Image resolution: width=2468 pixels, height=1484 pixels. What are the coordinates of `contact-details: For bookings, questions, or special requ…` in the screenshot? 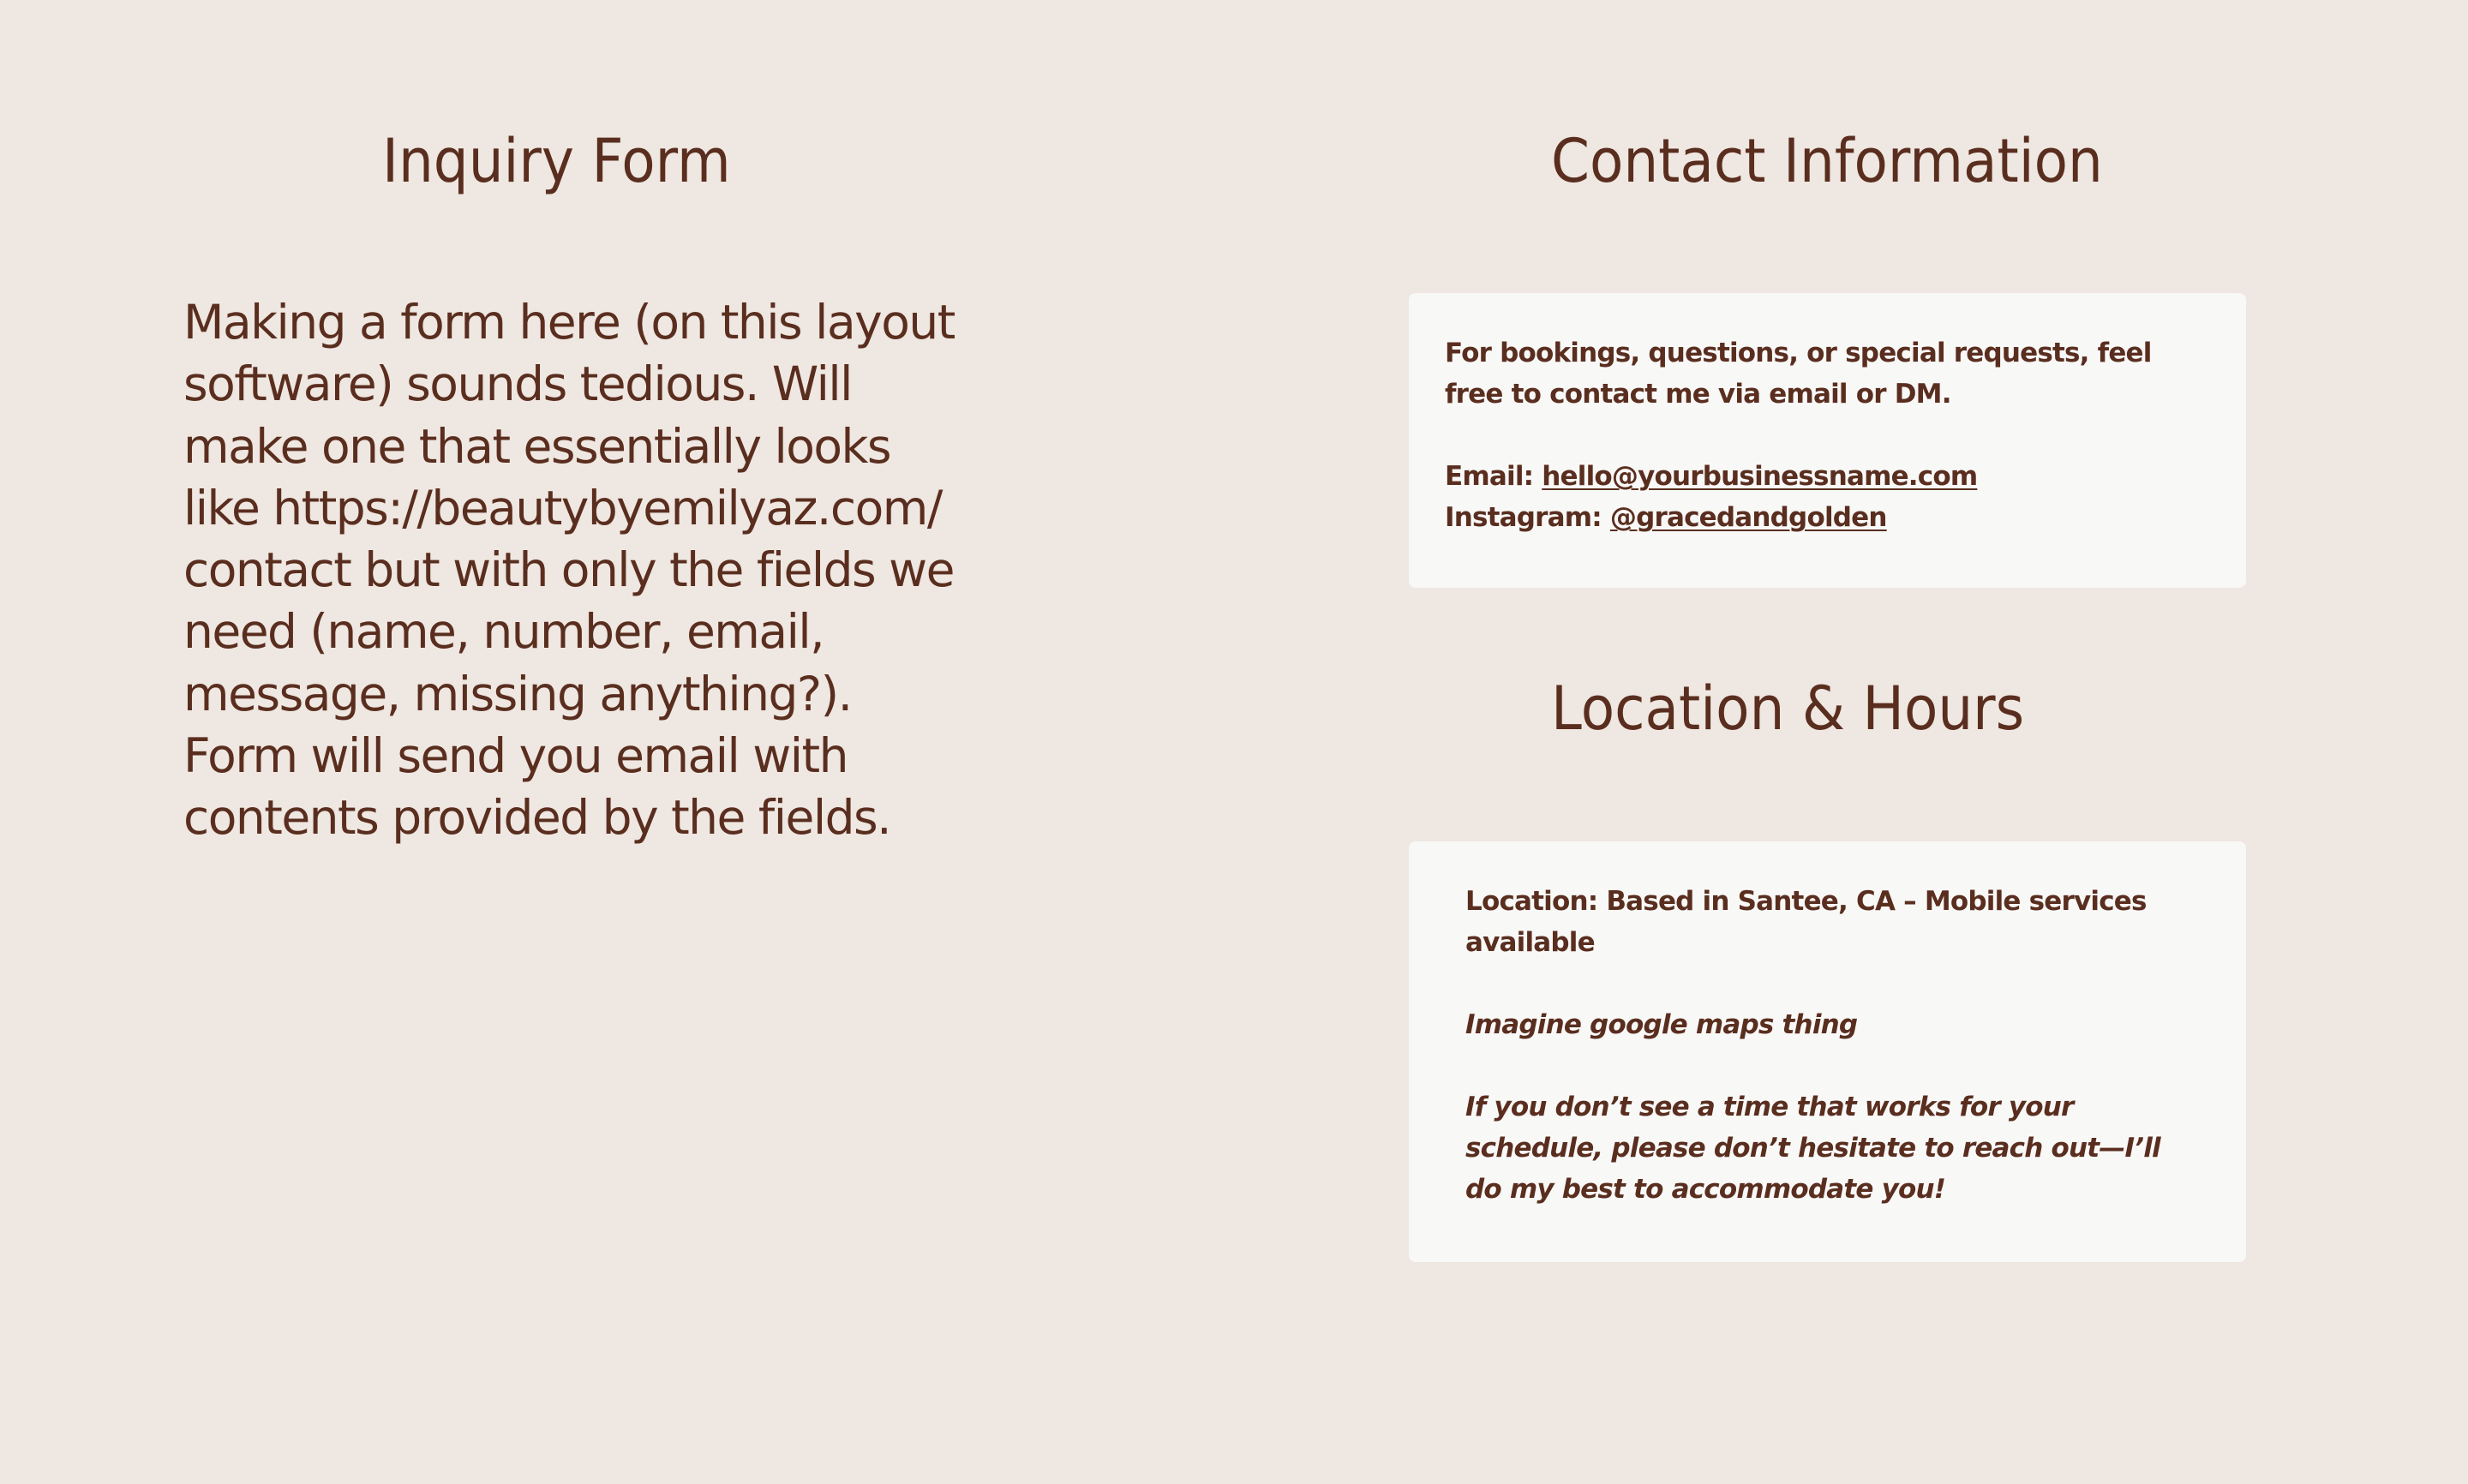 It's located at (1830, 435).